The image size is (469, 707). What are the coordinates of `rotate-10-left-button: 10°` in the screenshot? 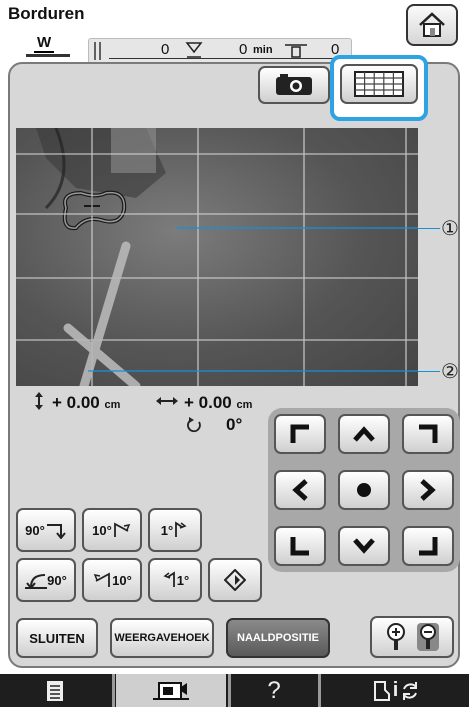 It's located at (112, 580).